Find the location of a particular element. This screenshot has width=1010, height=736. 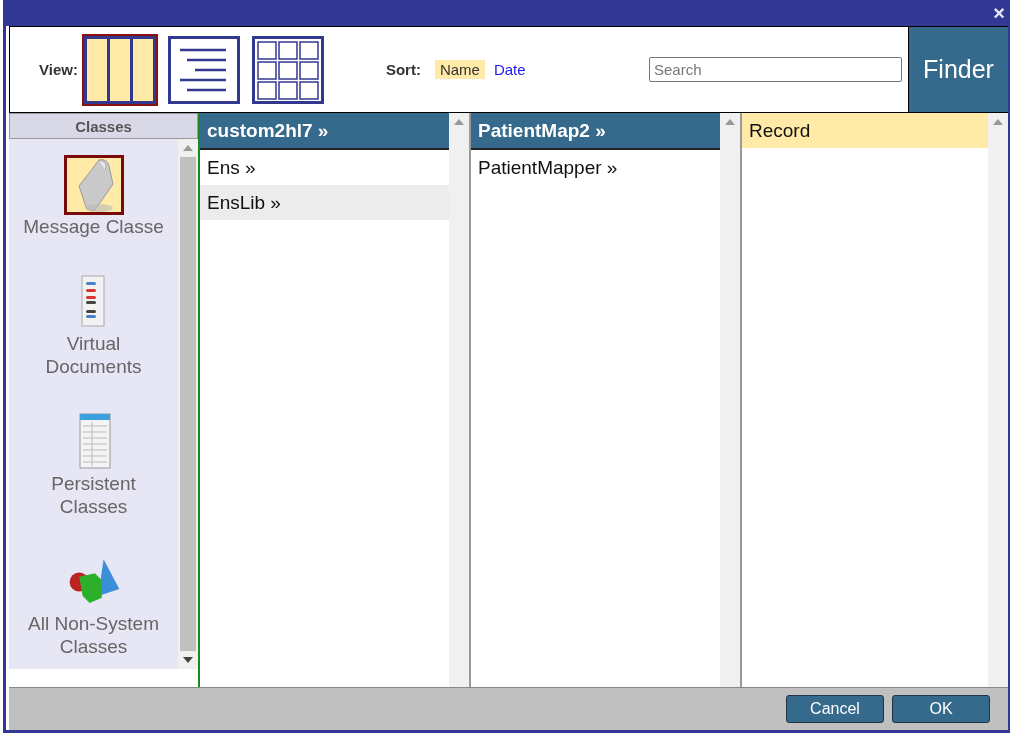

category-label: Message Classe is located at coordinates (93, 226).